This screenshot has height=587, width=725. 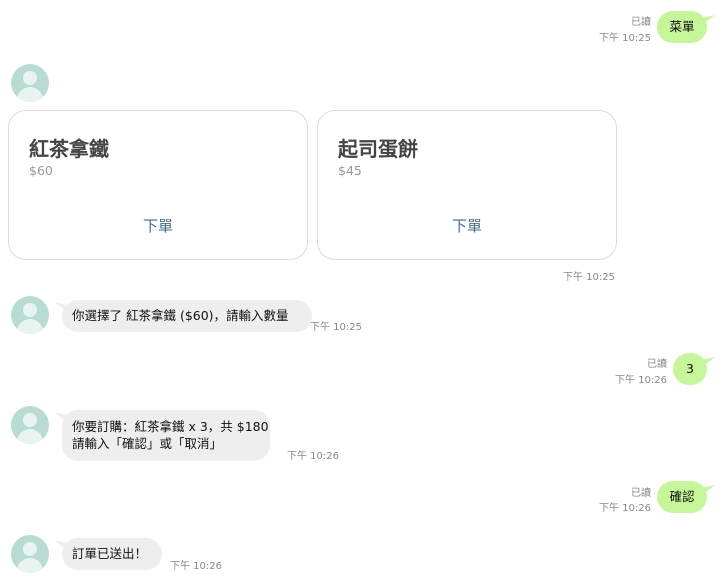 I want to click on message-text: 訂單已送出！, so click(x=110, y=553).